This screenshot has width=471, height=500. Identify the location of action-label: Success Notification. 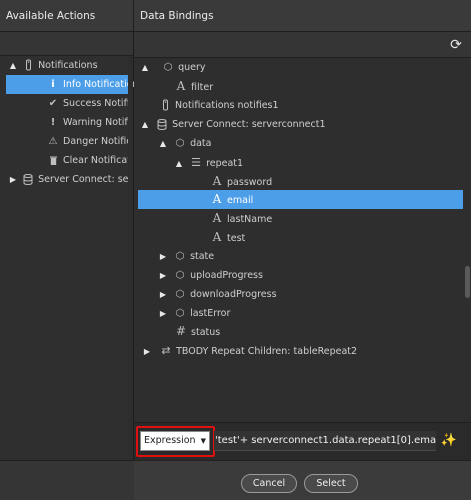
(95, 103).